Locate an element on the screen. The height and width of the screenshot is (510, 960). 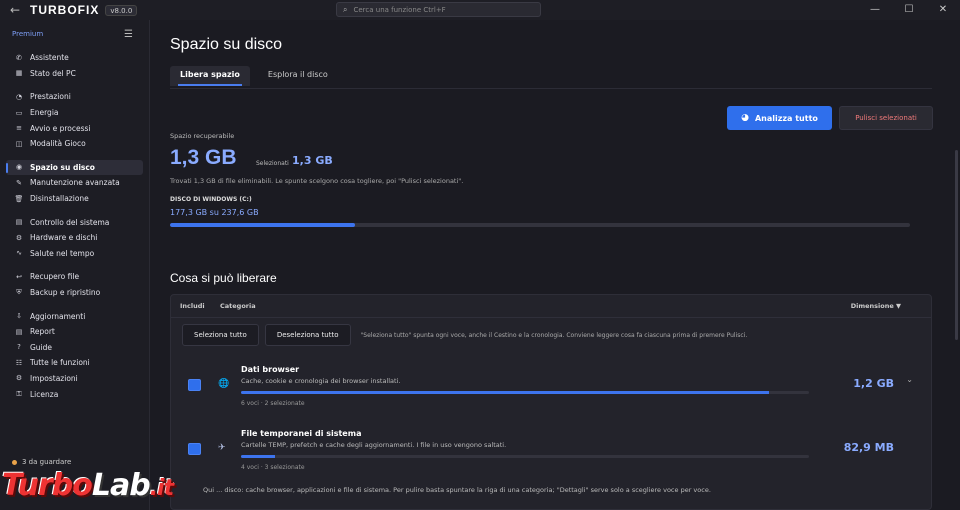
recoverable-value: 1,3 GB is located at coordinates (203, 157).